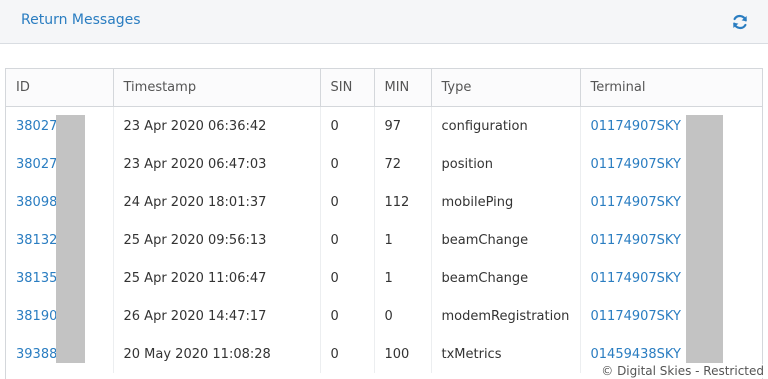 This screenshot has height=379, width=768. I want to click on timestamp-cell: 25 Apr 2020 11:06:47, so click(217, 278).